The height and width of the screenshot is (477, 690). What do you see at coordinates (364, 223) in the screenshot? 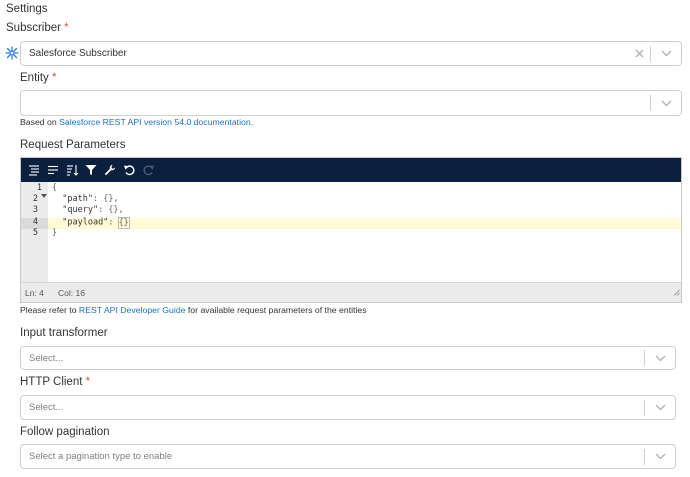
I see `active-line-highlight` at bounding box center [364, 223].